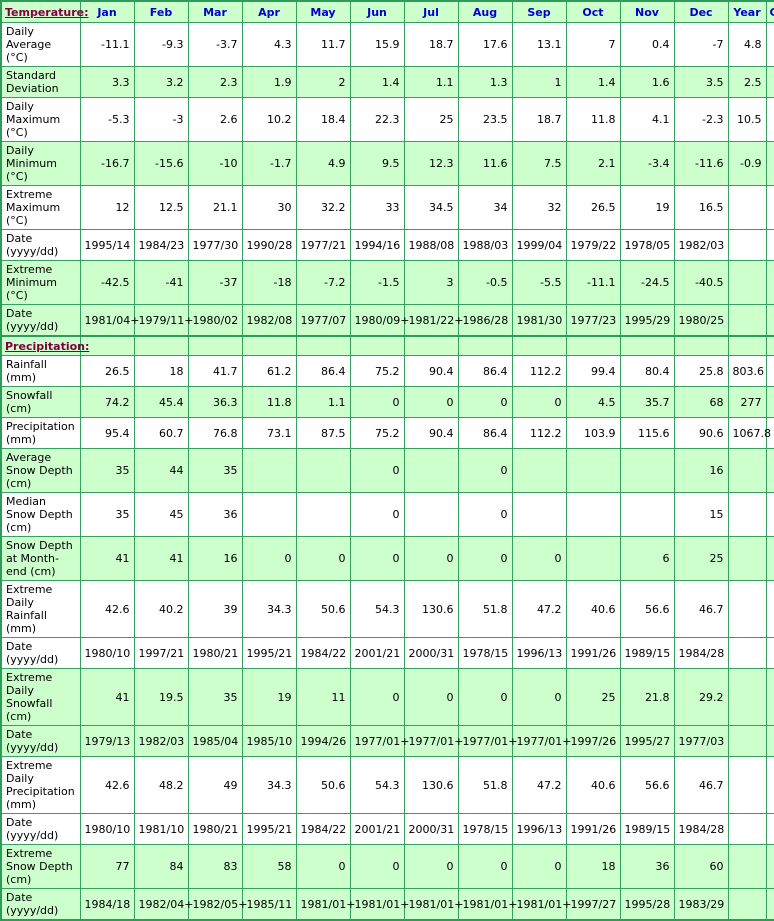 The height and width of the screenshot is (921, 774). Describe the element at coordinates (485, 320) in the screenshot. I see `cell-date-yyyy-dd-aug: 1986/28` at that location.